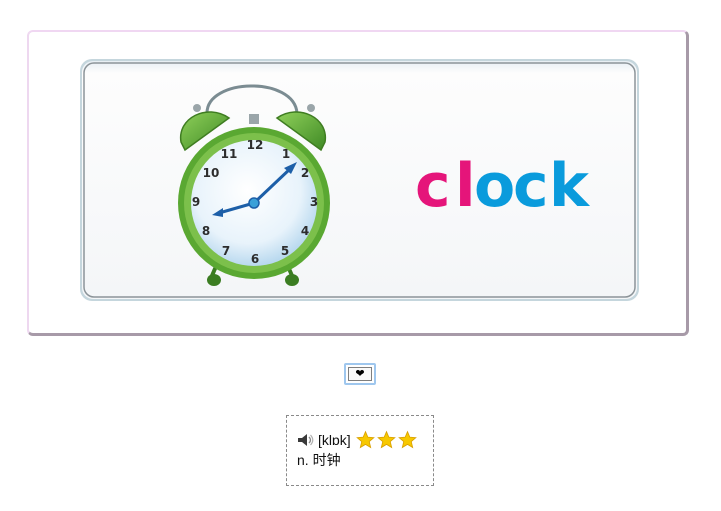  I want to click on svg-text: 7, so click(226, 251).